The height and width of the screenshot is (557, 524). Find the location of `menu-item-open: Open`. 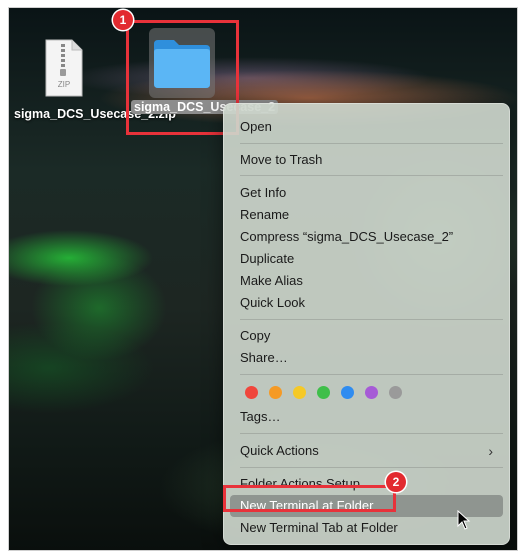

menu-item-open: Open is located at coordinates (366, 127).